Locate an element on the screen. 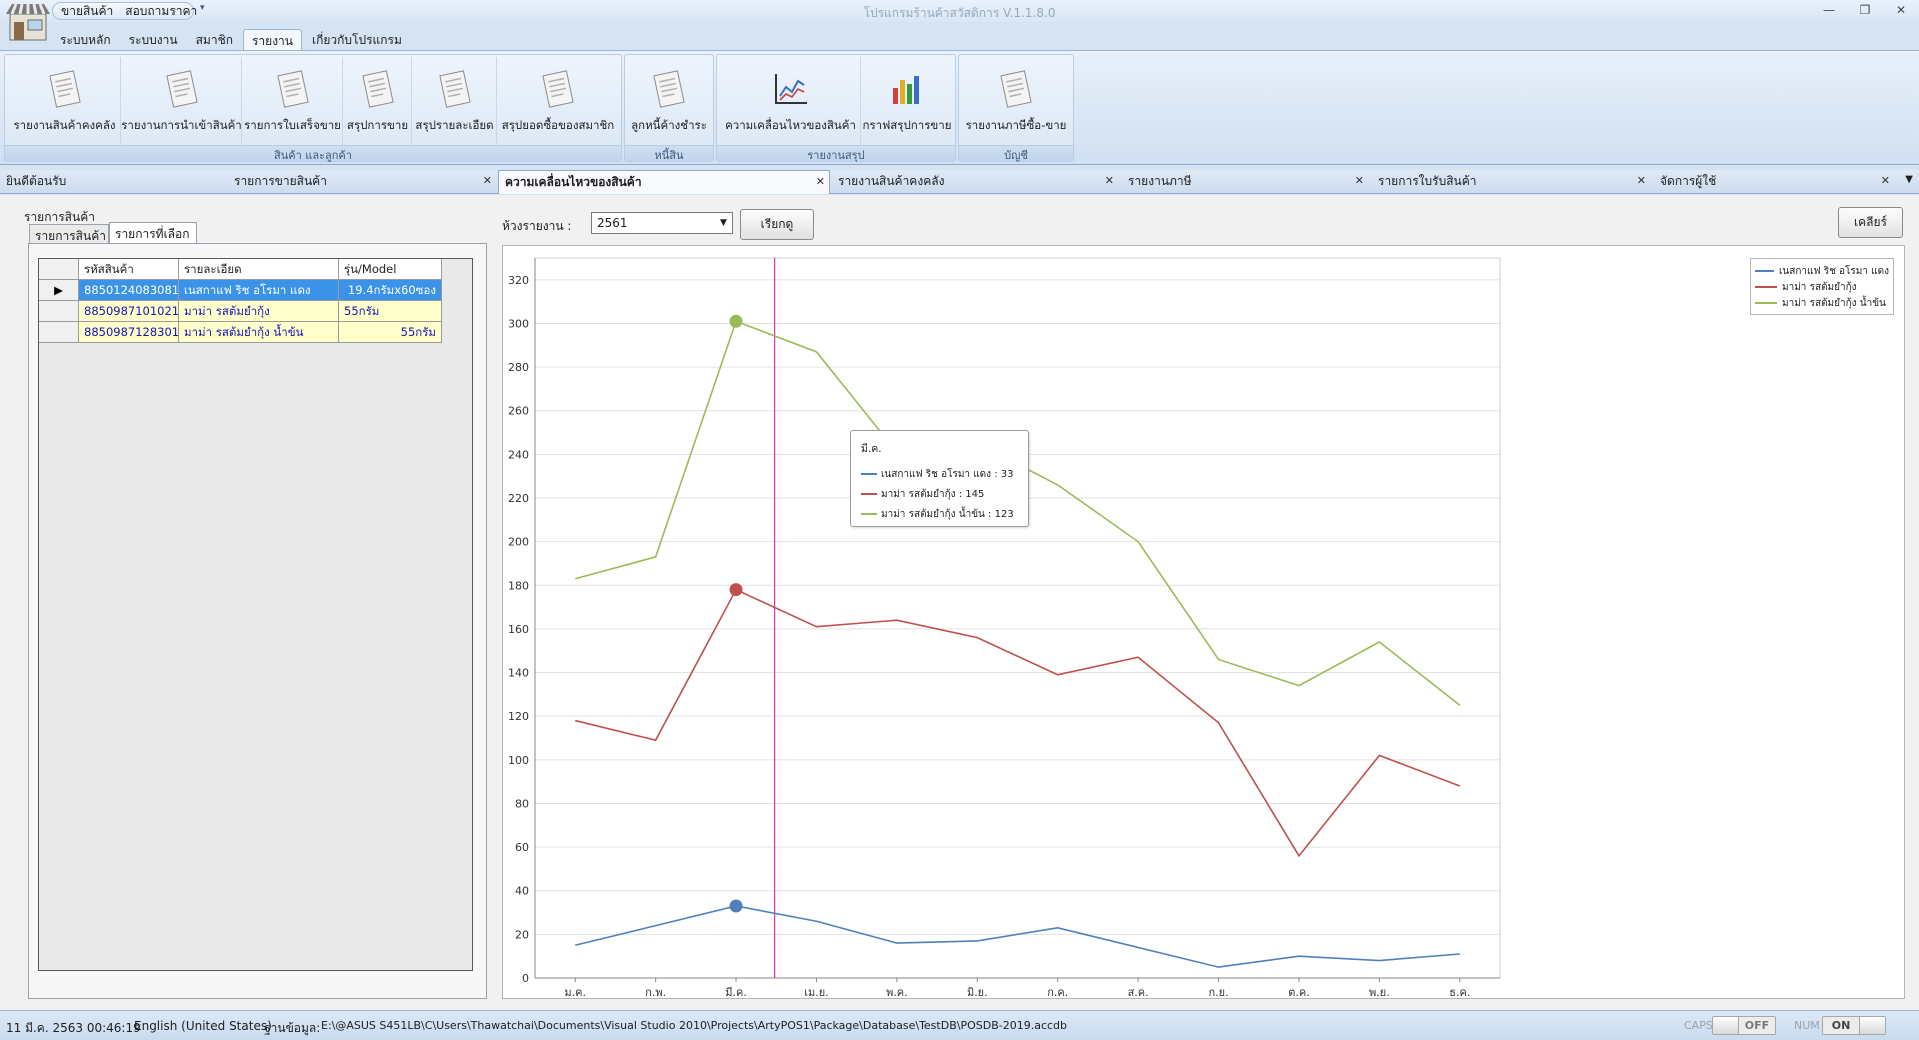 Image resolution: width=1919 pixels, height=1040 pixels. tooltip-item: มาม่า รสต้มยำกุ้ง : 145 is located at coordinates (939, 494).